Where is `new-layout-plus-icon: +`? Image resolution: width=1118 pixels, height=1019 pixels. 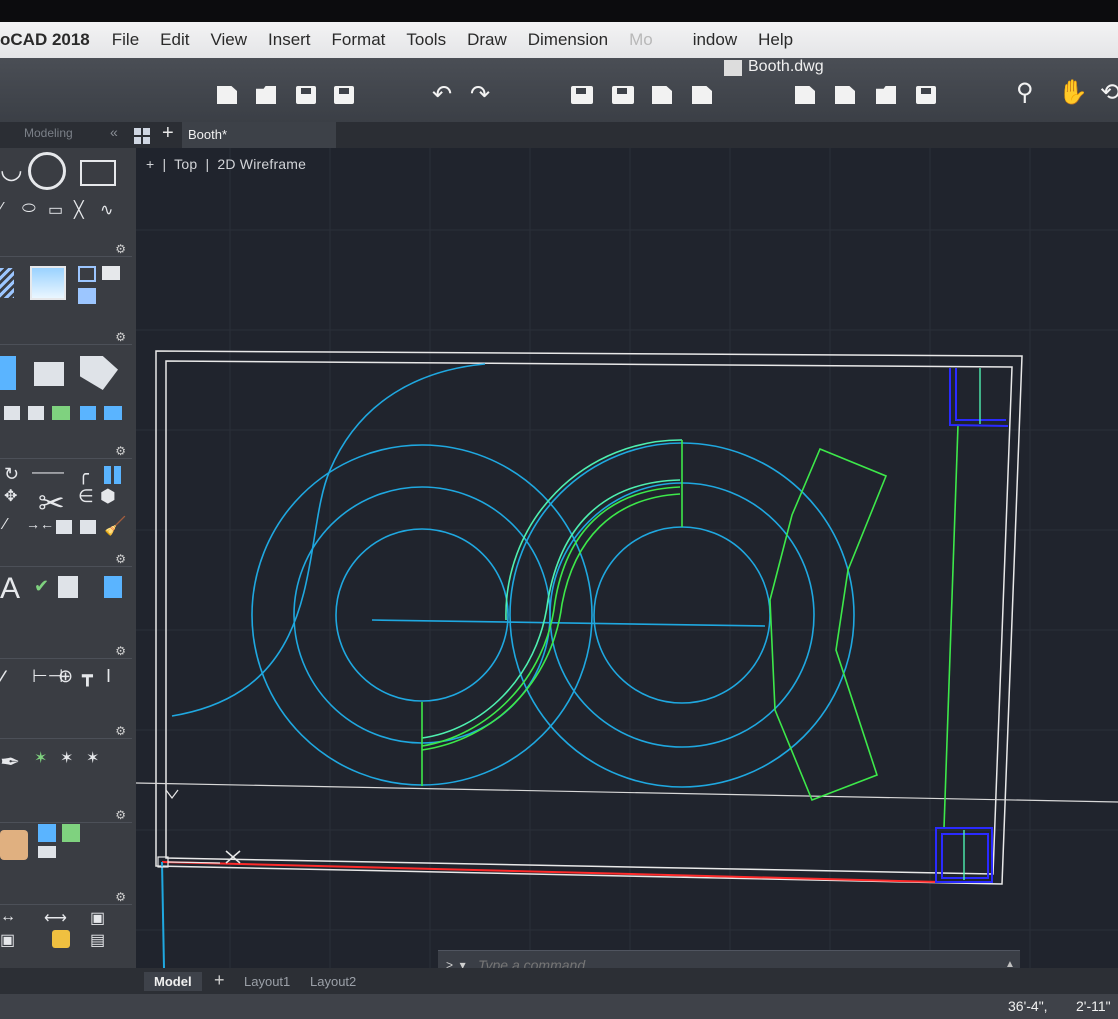
new-layout-plus-icon: + is located at coordinates (219, 980).